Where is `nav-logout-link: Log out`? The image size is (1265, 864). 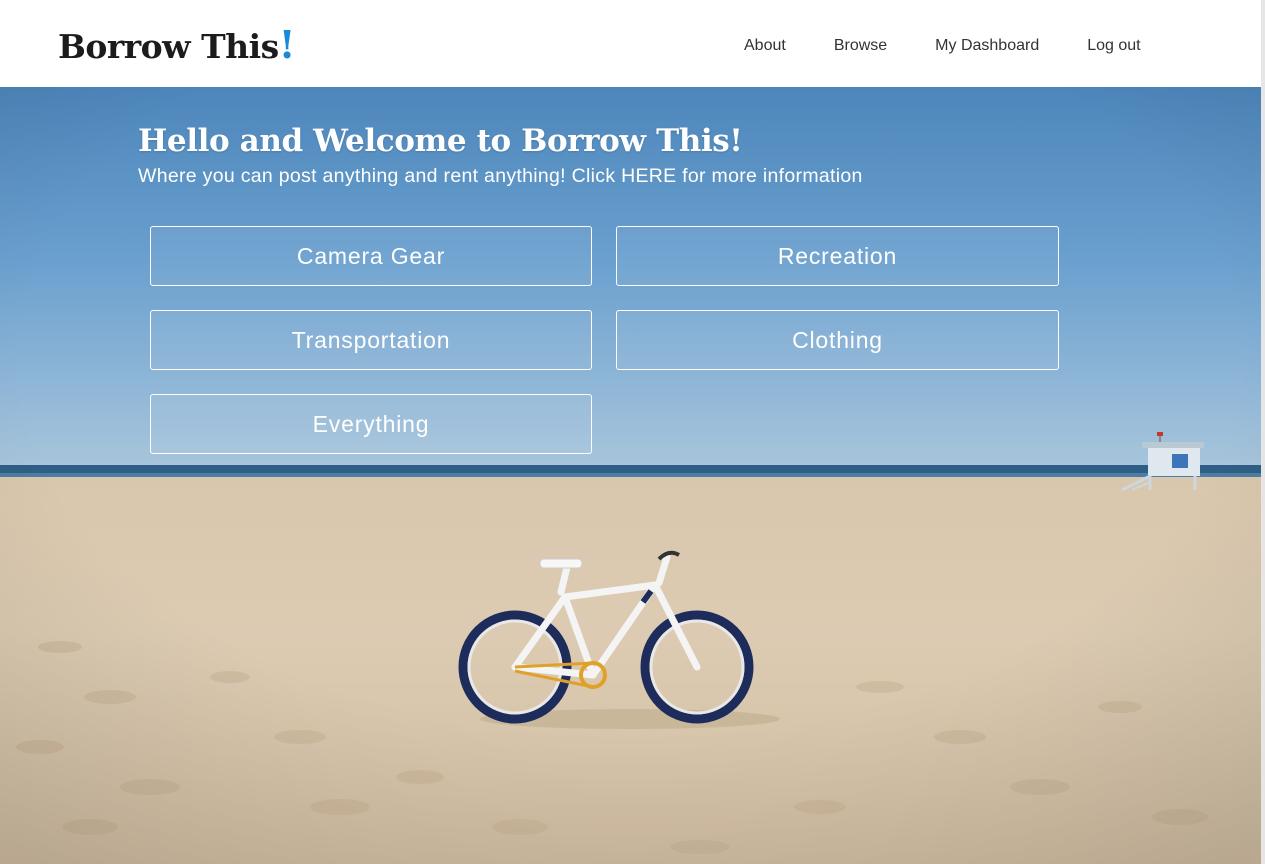 nav-logout-link: Log out is located at coordinates (1113, 46).